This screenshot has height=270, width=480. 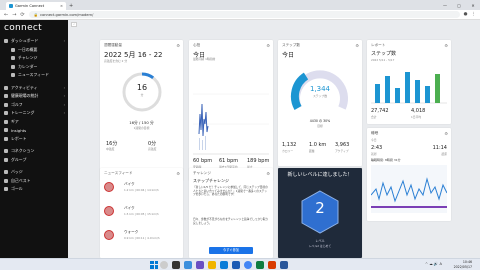 I want to click on card-title: レポート, so click(x=378, y=45).